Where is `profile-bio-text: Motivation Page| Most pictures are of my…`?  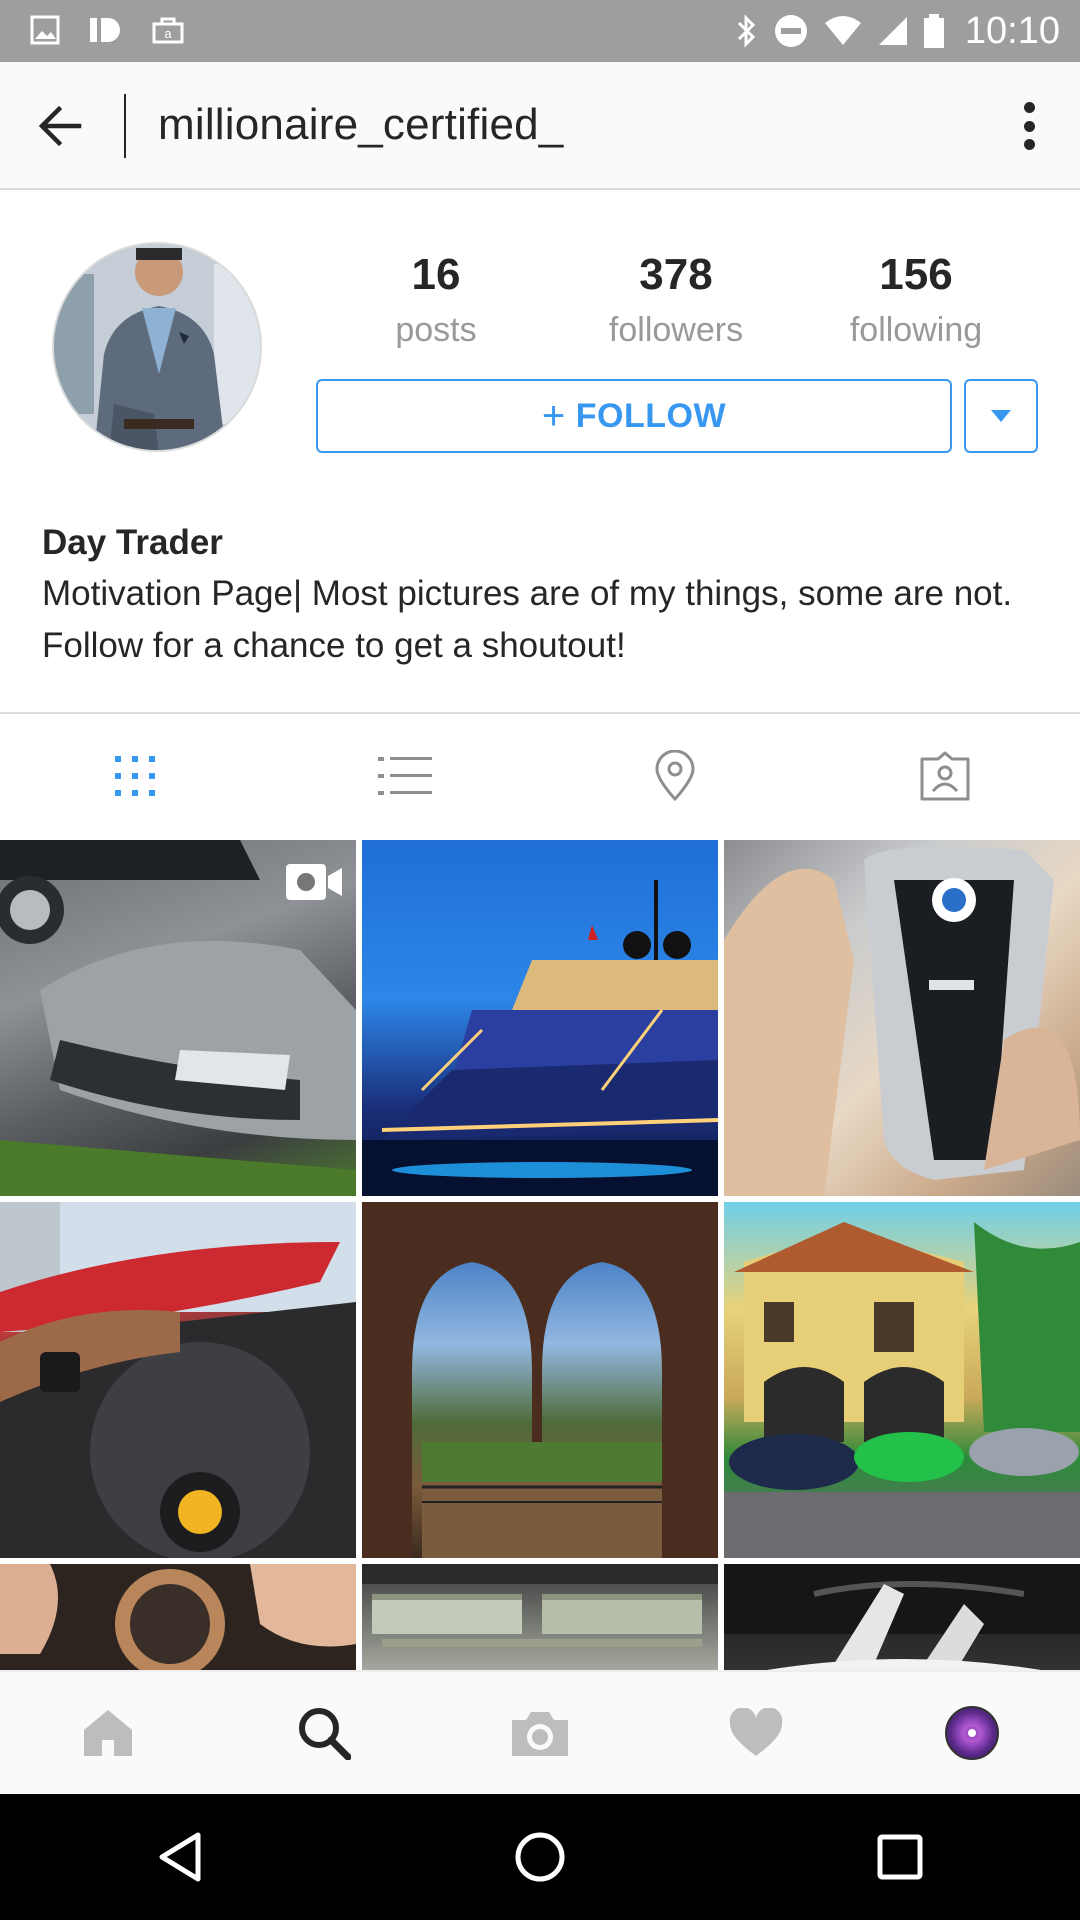
profile-bio-text: Motivation Page| Most pictures are of my… is located at coordinates (527, 619).